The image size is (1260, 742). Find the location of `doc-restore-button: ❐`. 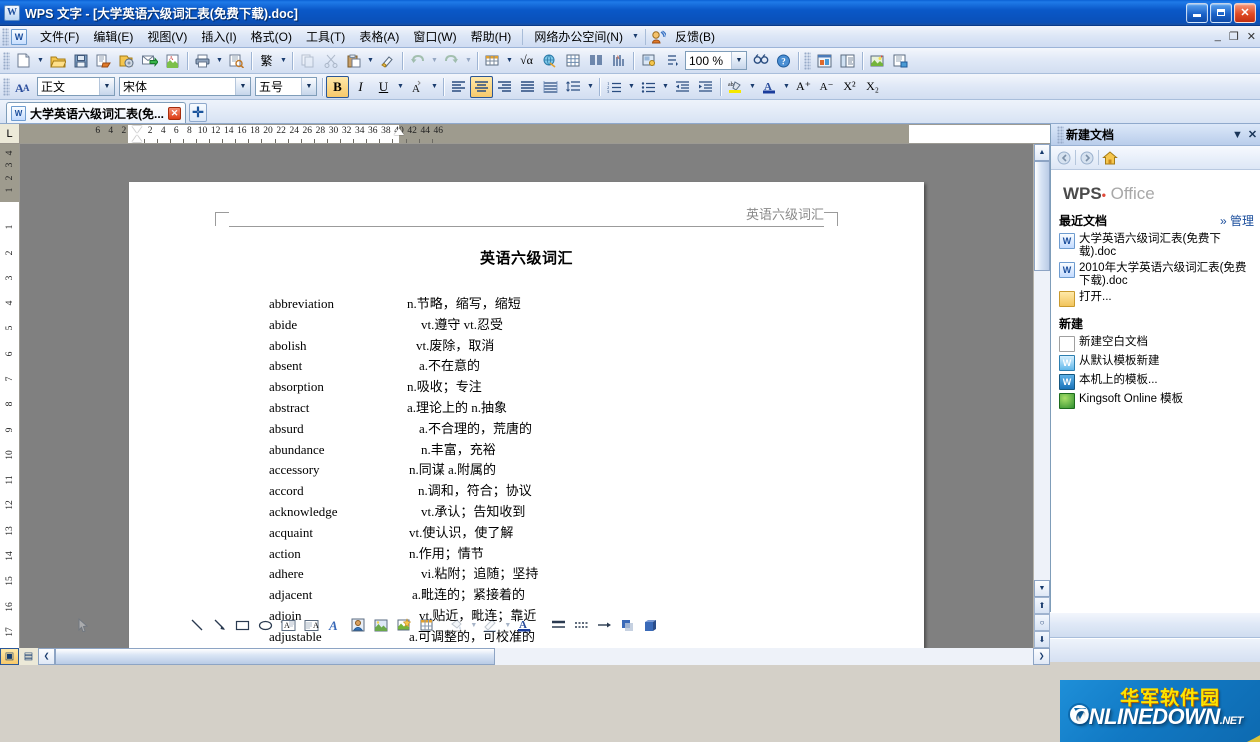

doc-restore-button: ❐ is located at coordinates (1234, 36).